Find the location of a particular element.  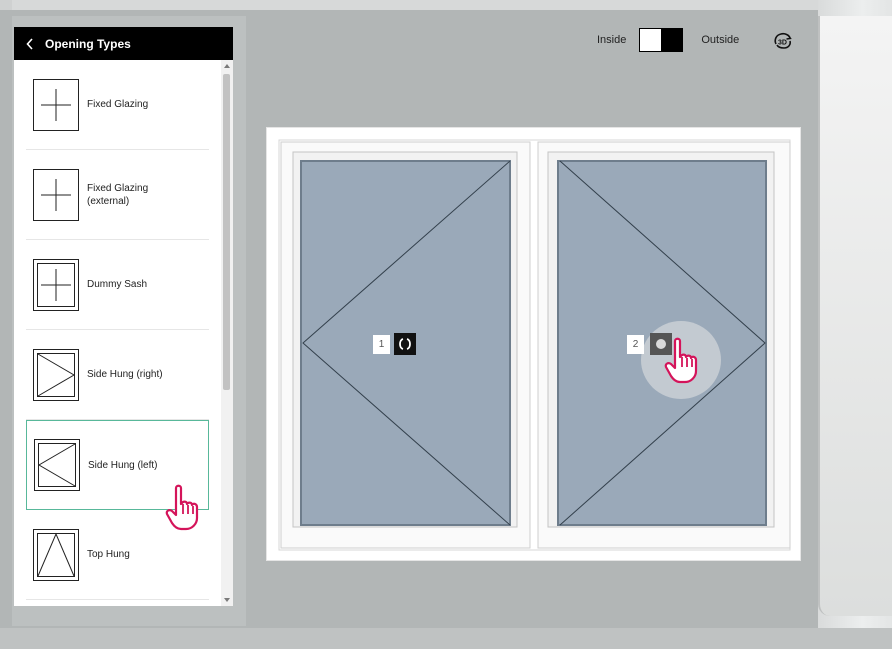

fixed-glazing-icon is located at coordinates (56, 104).